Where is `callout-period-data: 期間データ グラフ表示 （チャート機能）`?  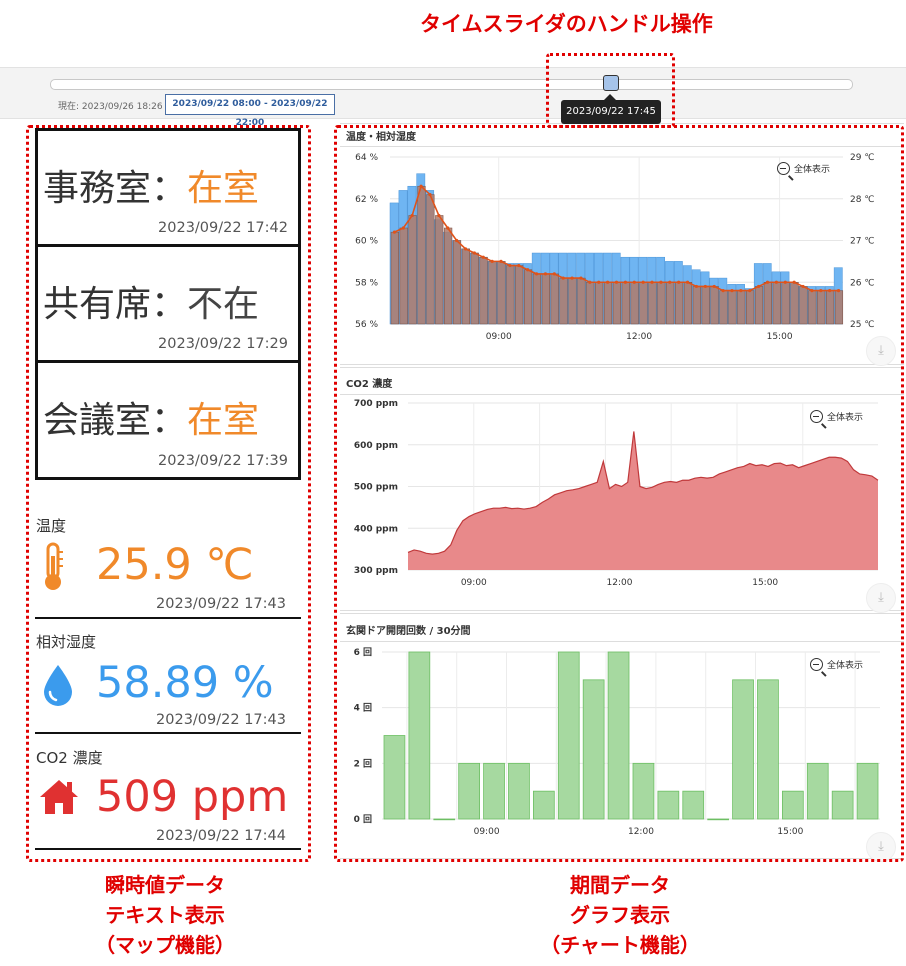
callout-period-data: 期間データ グラフ表示 （チャート機能） is located at coordinates (620, 915).